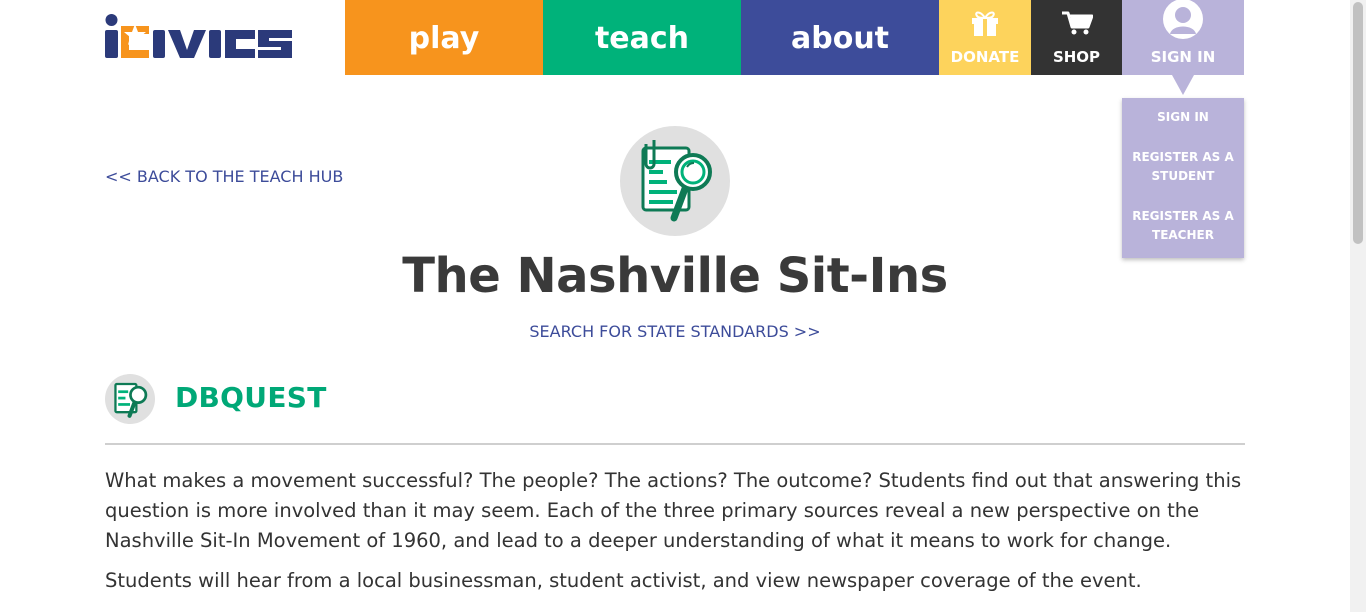 The width and height of the screenshot is (1366, 612). I want to click on scrollbar-thumb, so click(1358, 123).